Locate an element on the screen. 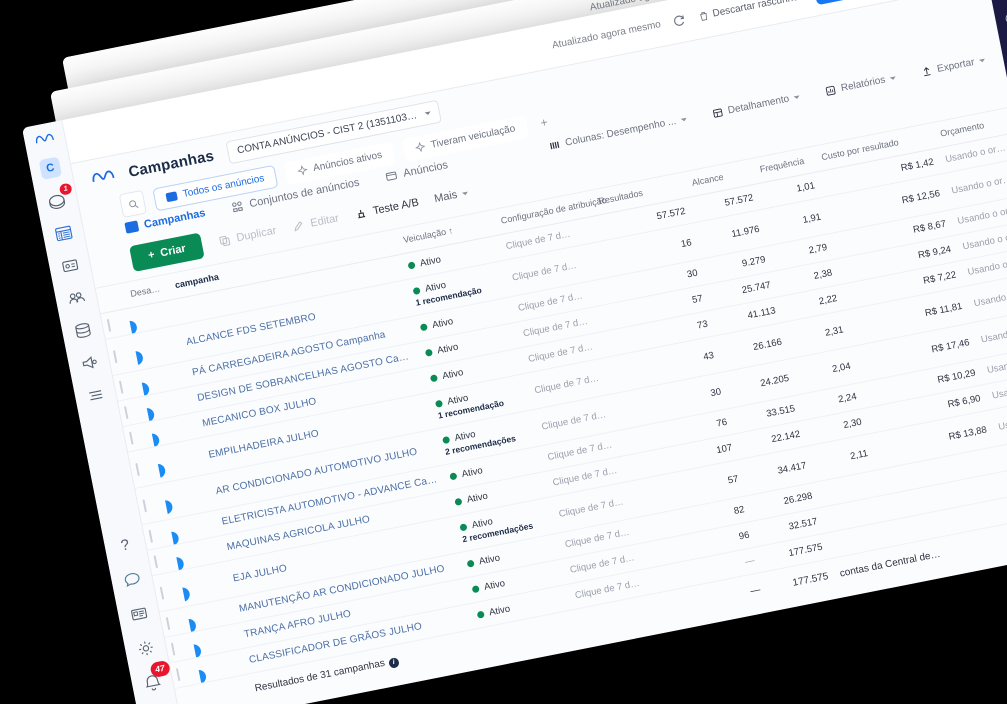 The width and height of the screenshot is (1007, 704). more-label: Mais is located at coordinates (446, 197).